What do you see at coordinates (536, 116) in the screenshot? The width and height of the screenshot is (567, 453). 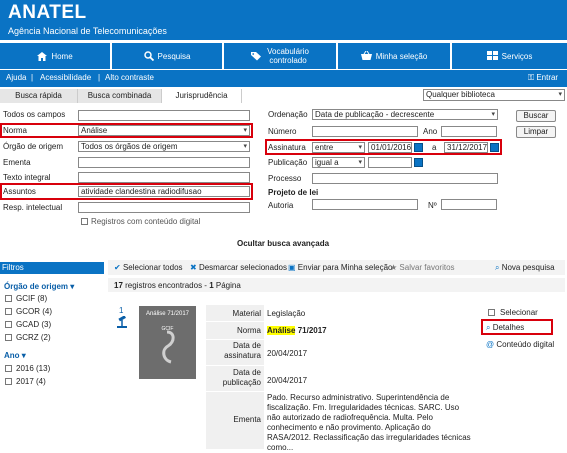 I see `buscar-button: Buscar` at bounding box center [536, 116].